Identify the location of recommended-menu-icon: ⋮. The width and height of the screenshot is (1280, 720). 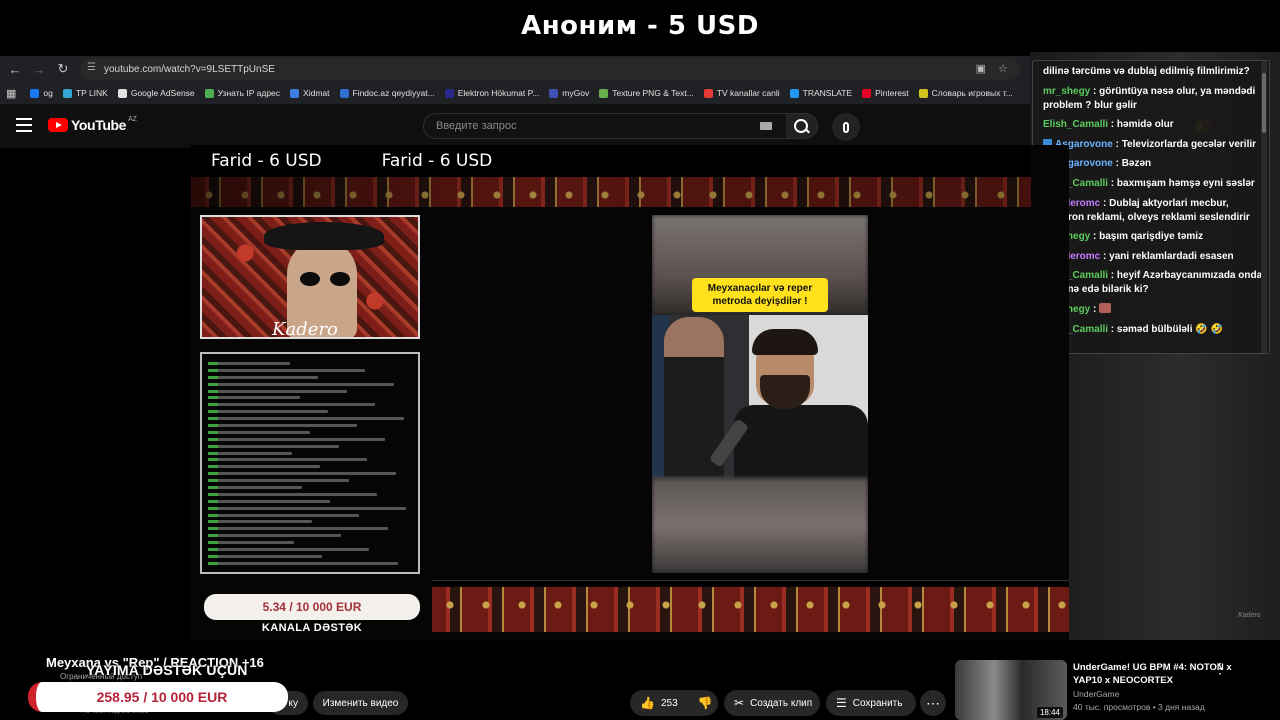
(1220, 668).